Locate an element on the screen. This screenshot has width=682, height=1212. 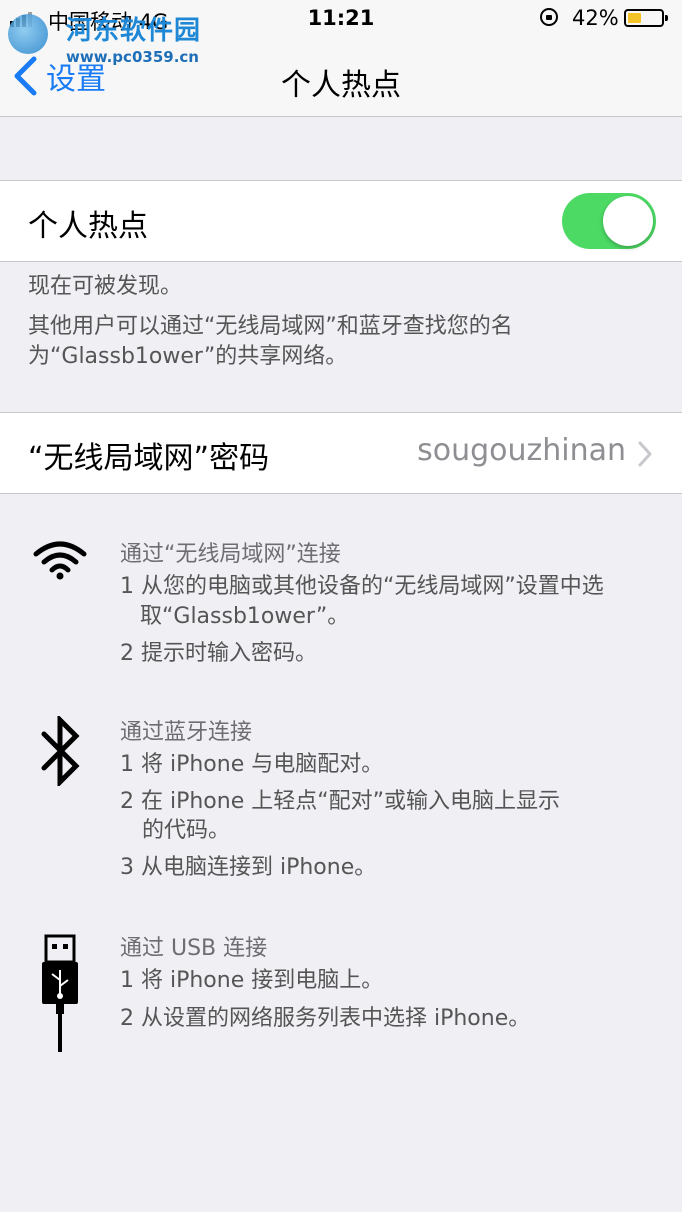
bluetooth-section-title: 通过蓝牙连接 is located at coordinates (186, 732).